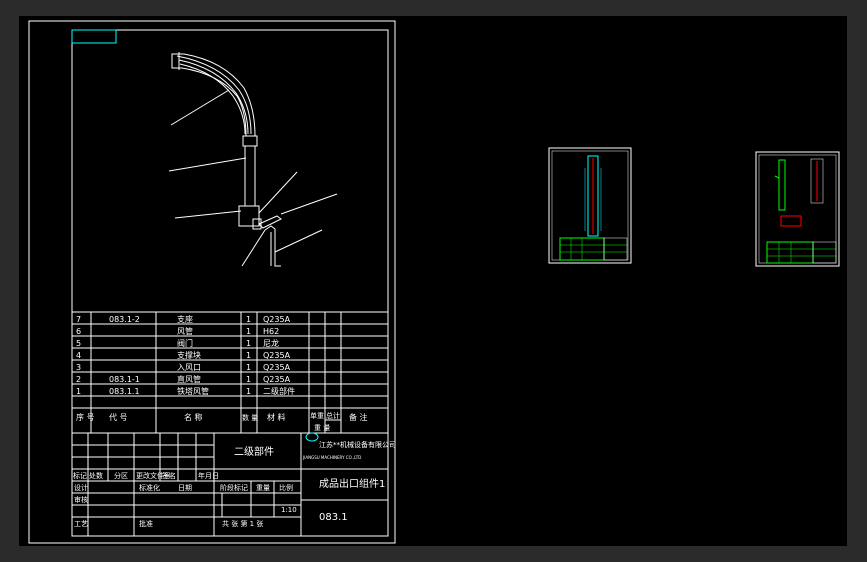 Image resolution: width=867 pixels, height=562 pixels. What do you see at coordinates (352, 483) in the screenshot?
I see `drawing-name: 成品出口组件1` at bounding box center [352, 483].